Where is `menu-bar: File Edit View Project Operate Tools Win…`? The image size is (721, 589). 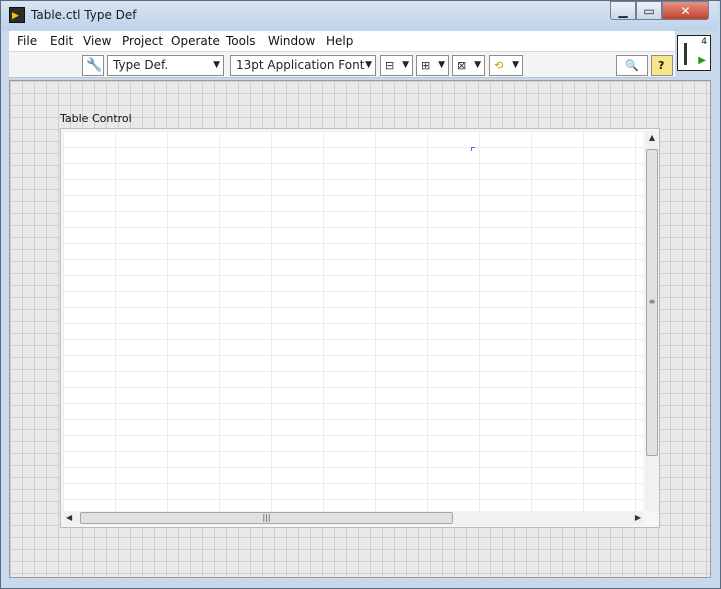 menu-bar: File Edit View Project Operate Tools Win… is located at coordinates (342, 41).